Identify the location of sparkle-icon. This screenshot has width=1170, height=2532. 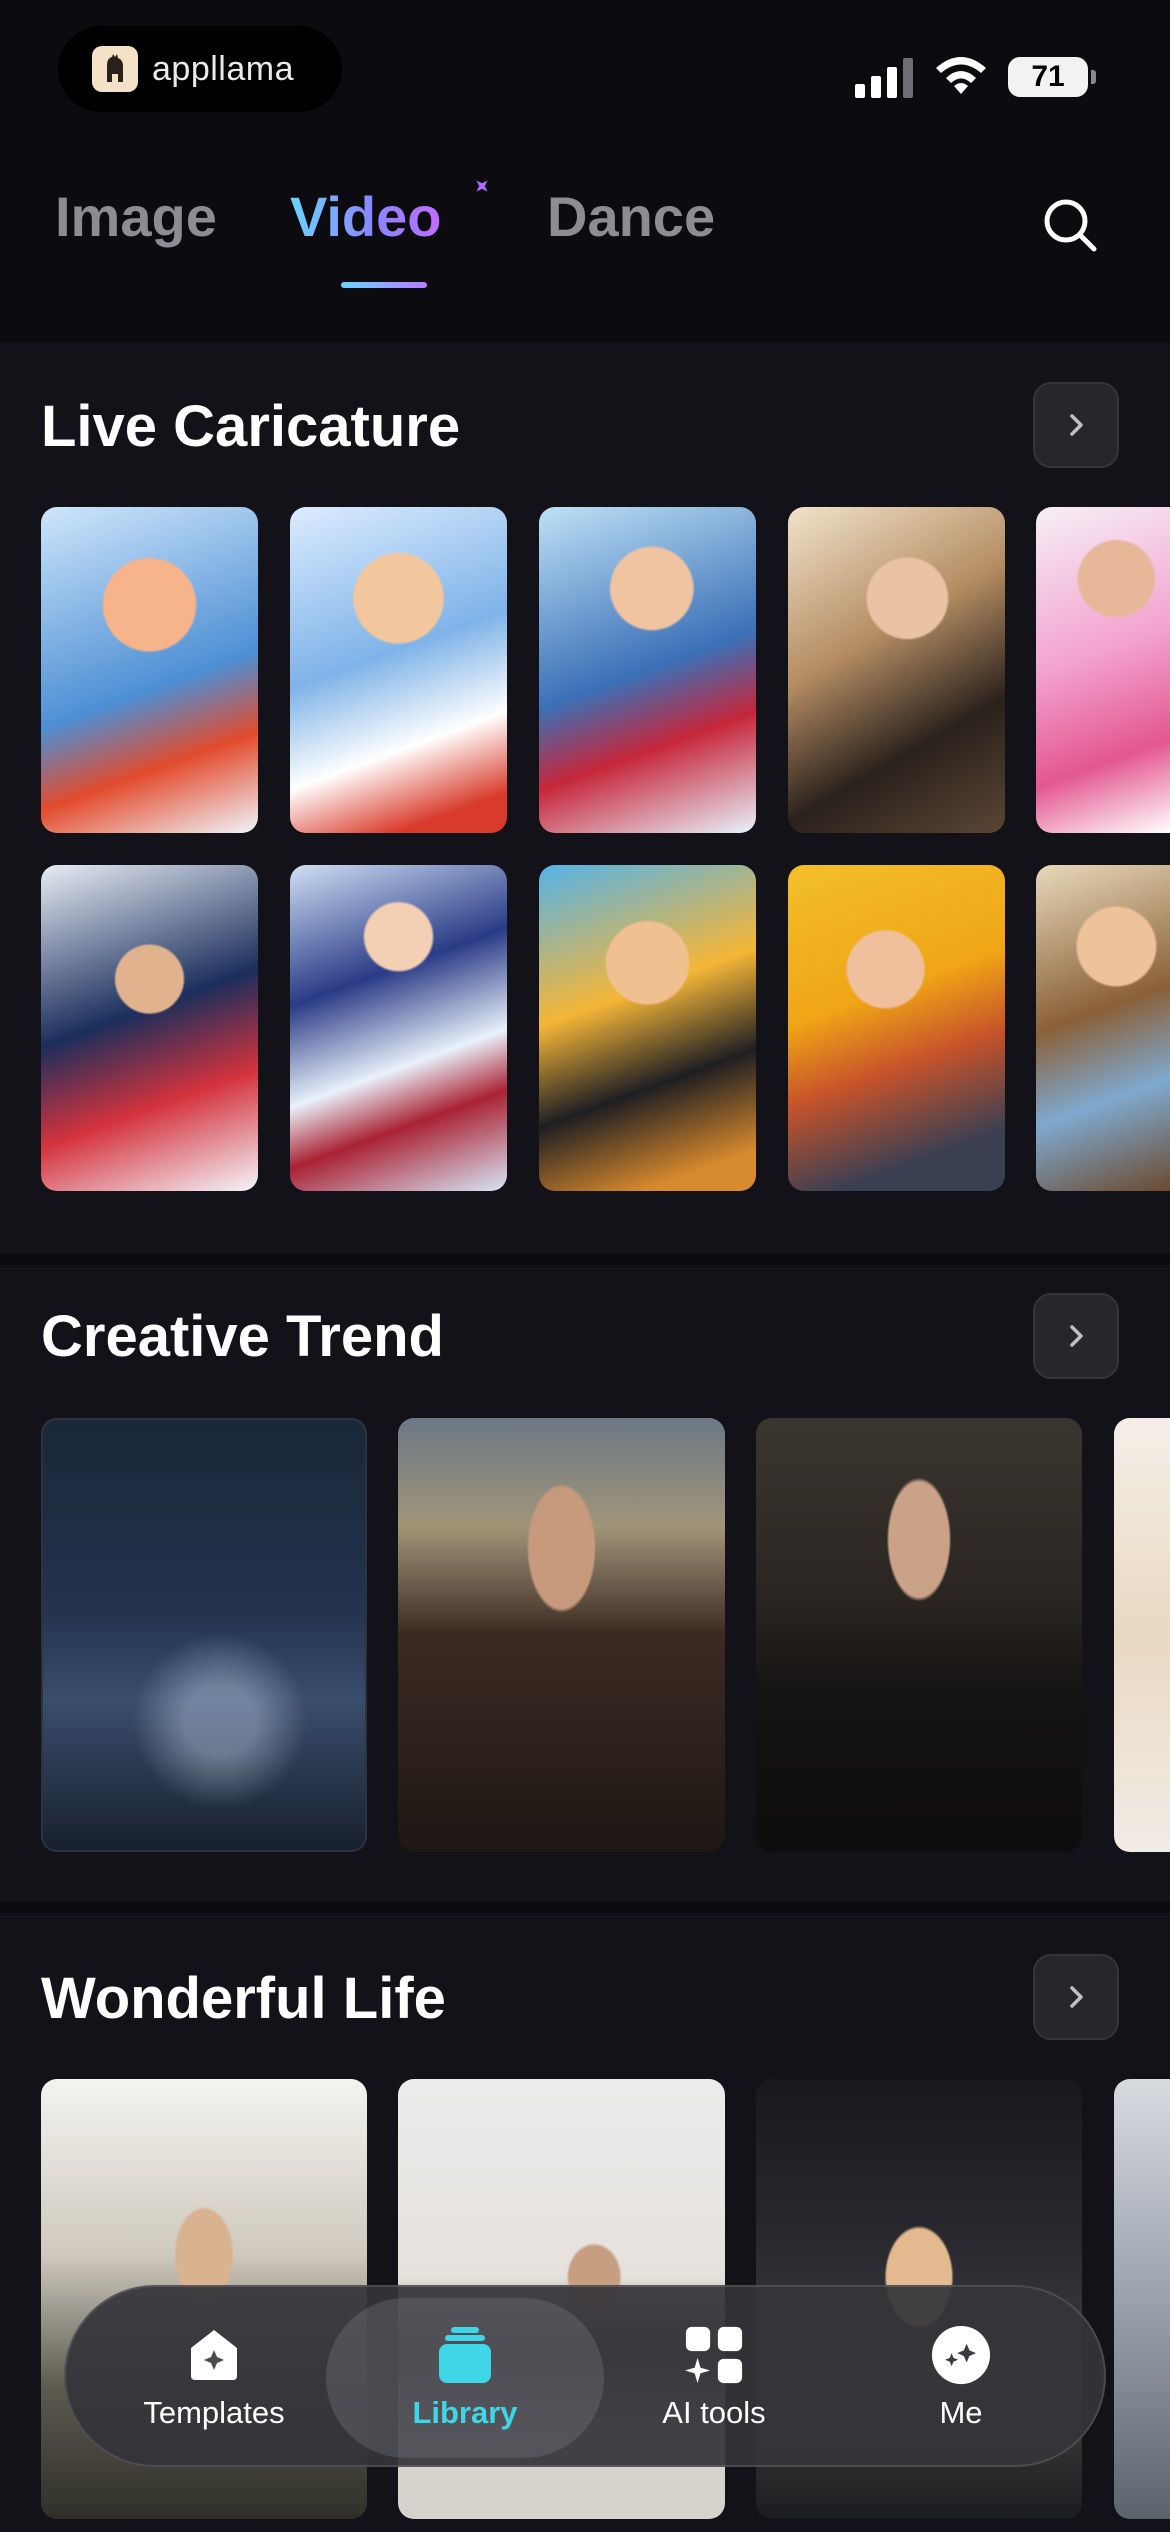
(482, 186).